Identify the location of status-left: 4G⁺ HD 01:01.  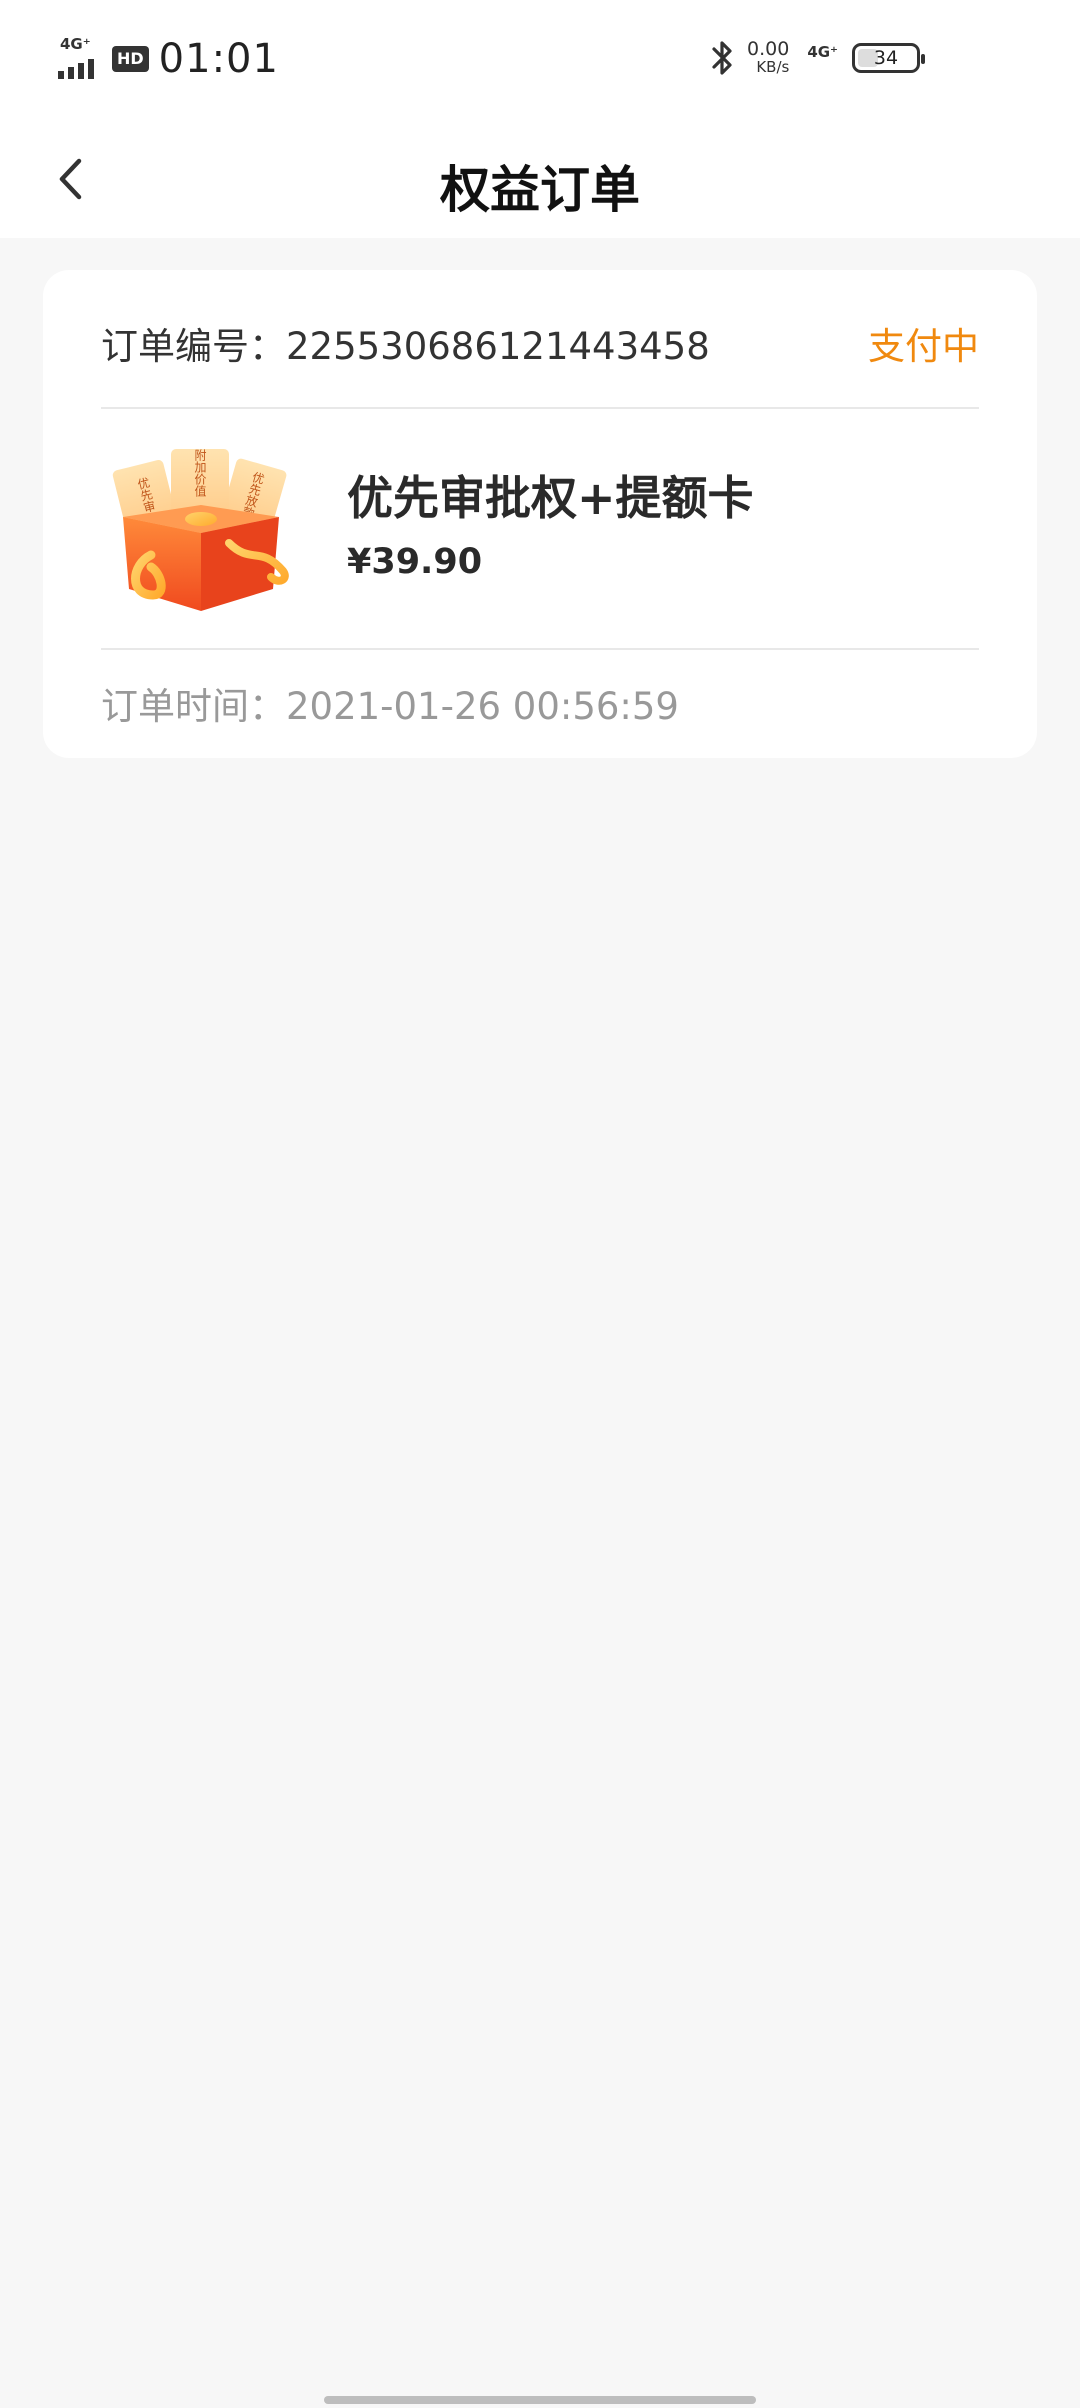
(168, 58).